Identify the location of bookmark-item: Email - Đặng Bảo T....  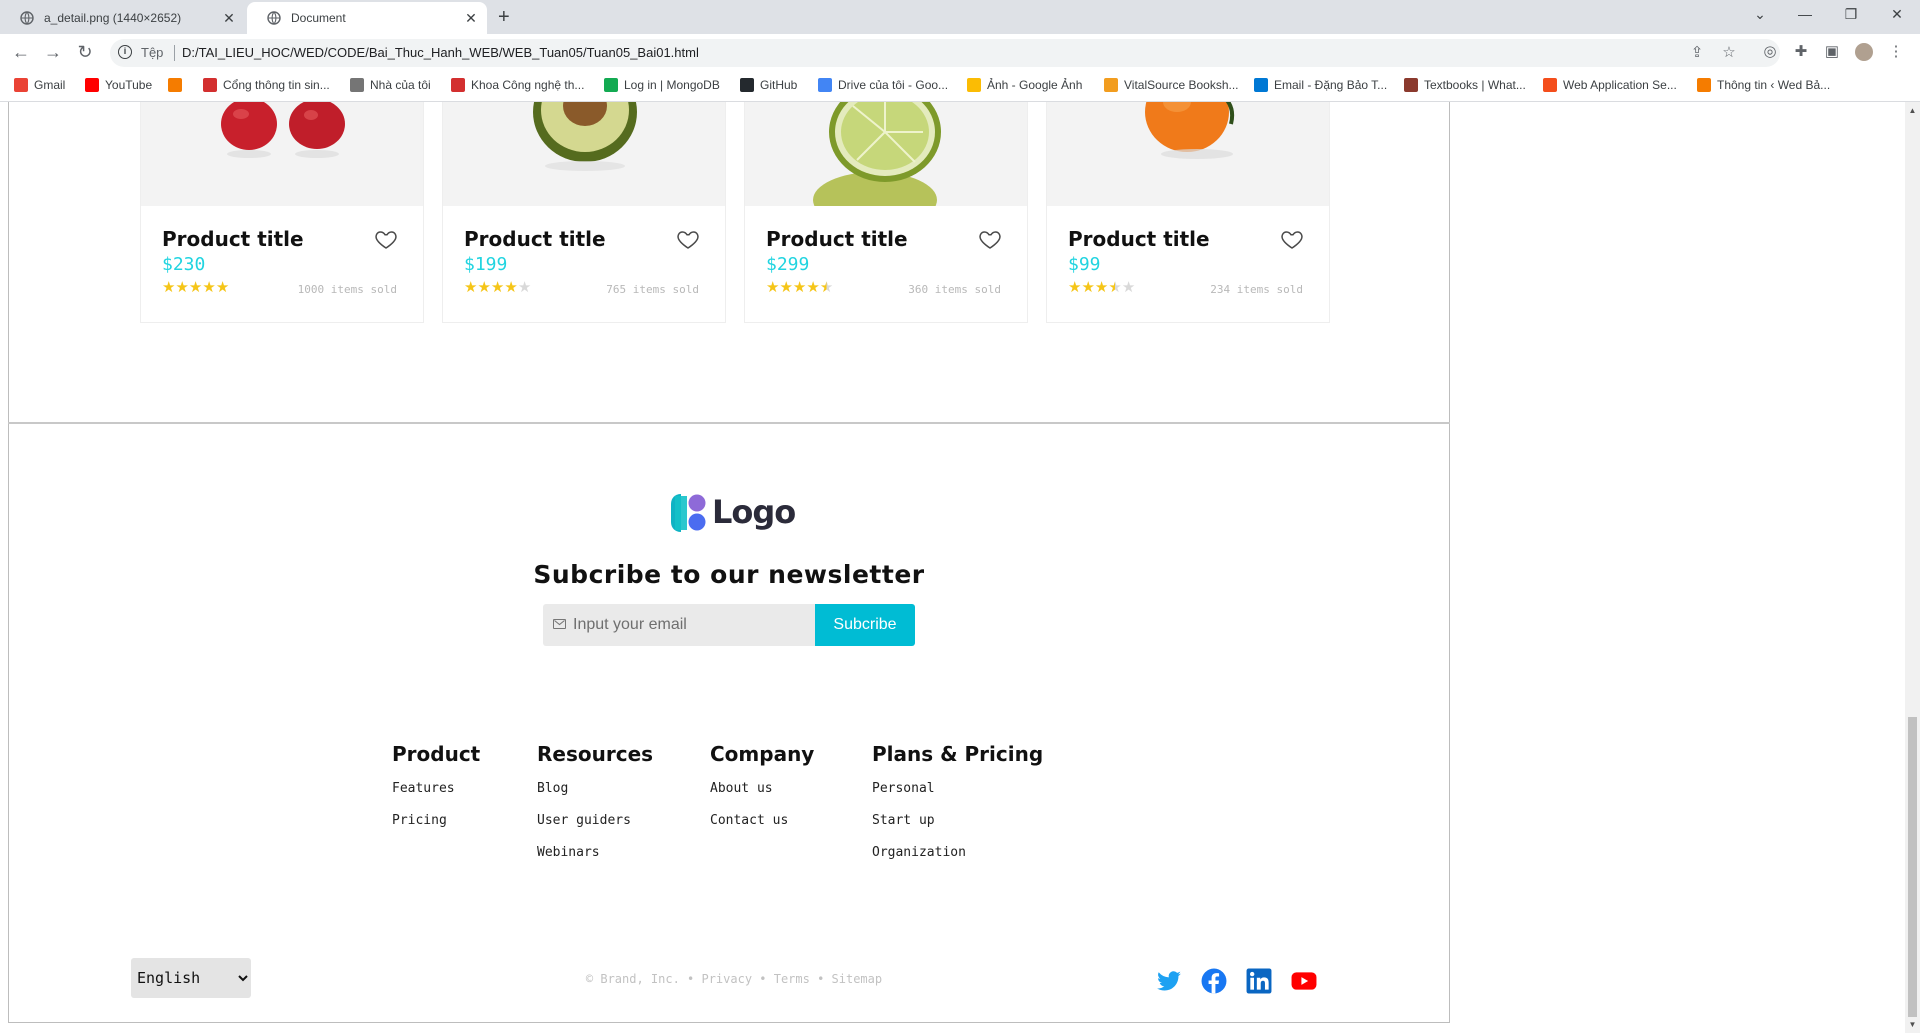
(1320, 85).